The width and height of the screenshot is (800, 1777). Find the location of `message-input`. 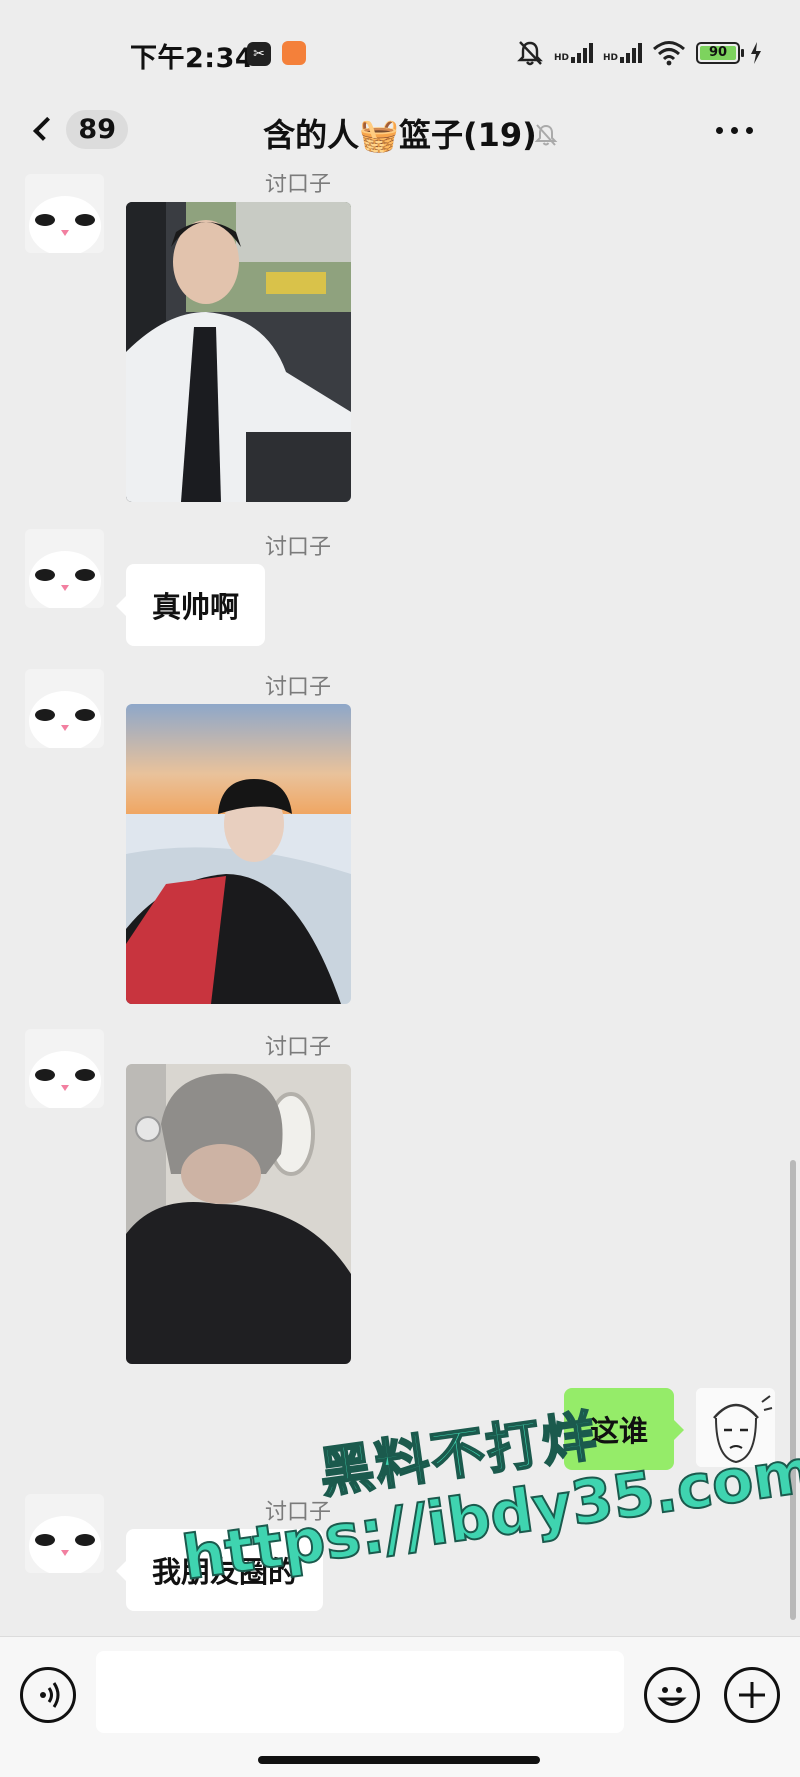

message-input is located at coordinates (360, 1692).